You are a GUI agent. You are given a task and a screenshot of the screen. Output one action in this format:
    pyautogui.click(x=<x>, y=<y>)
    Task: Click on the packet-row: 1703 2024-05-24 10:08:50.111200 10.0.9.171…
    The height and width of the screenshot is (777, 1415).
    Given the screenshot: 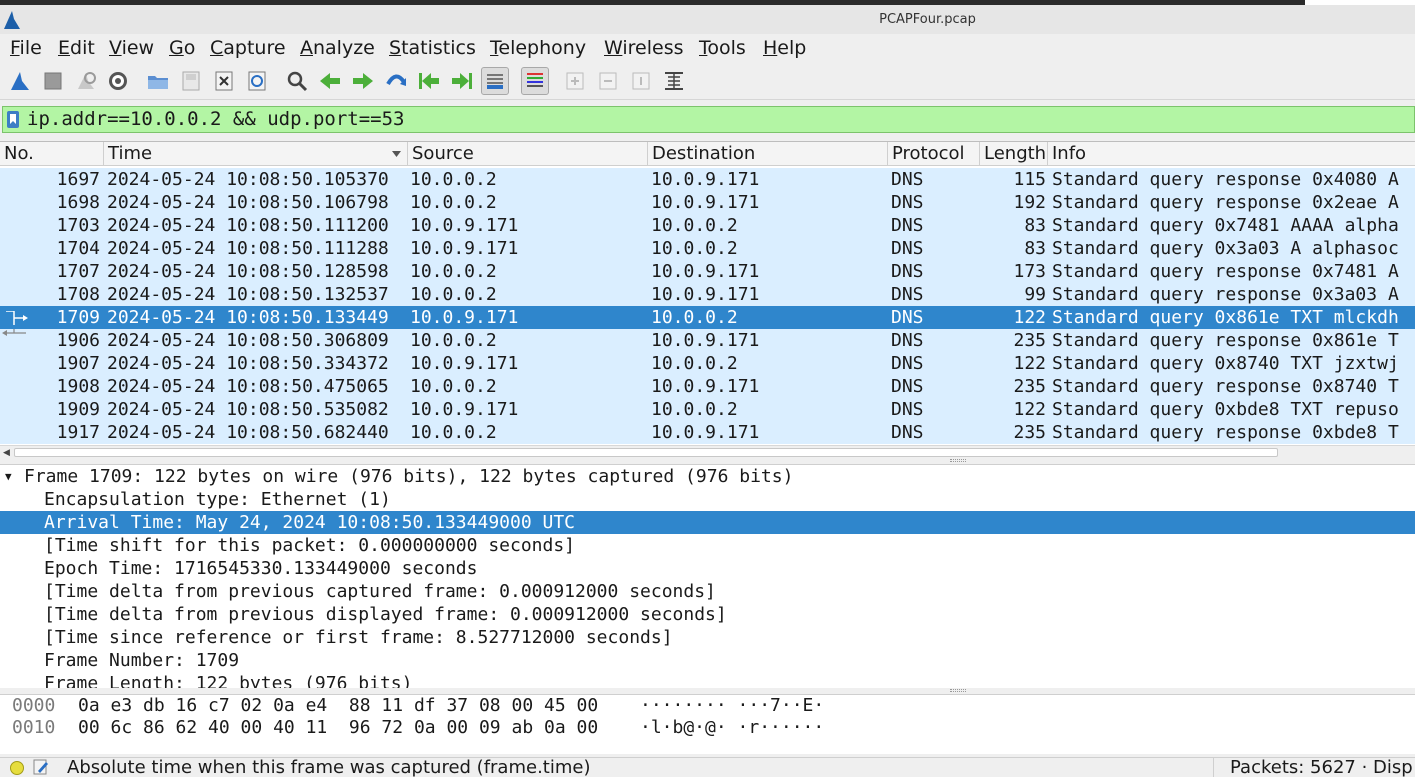 What is the action you would take?
    pyautogui.click(x=707, y=225)
    